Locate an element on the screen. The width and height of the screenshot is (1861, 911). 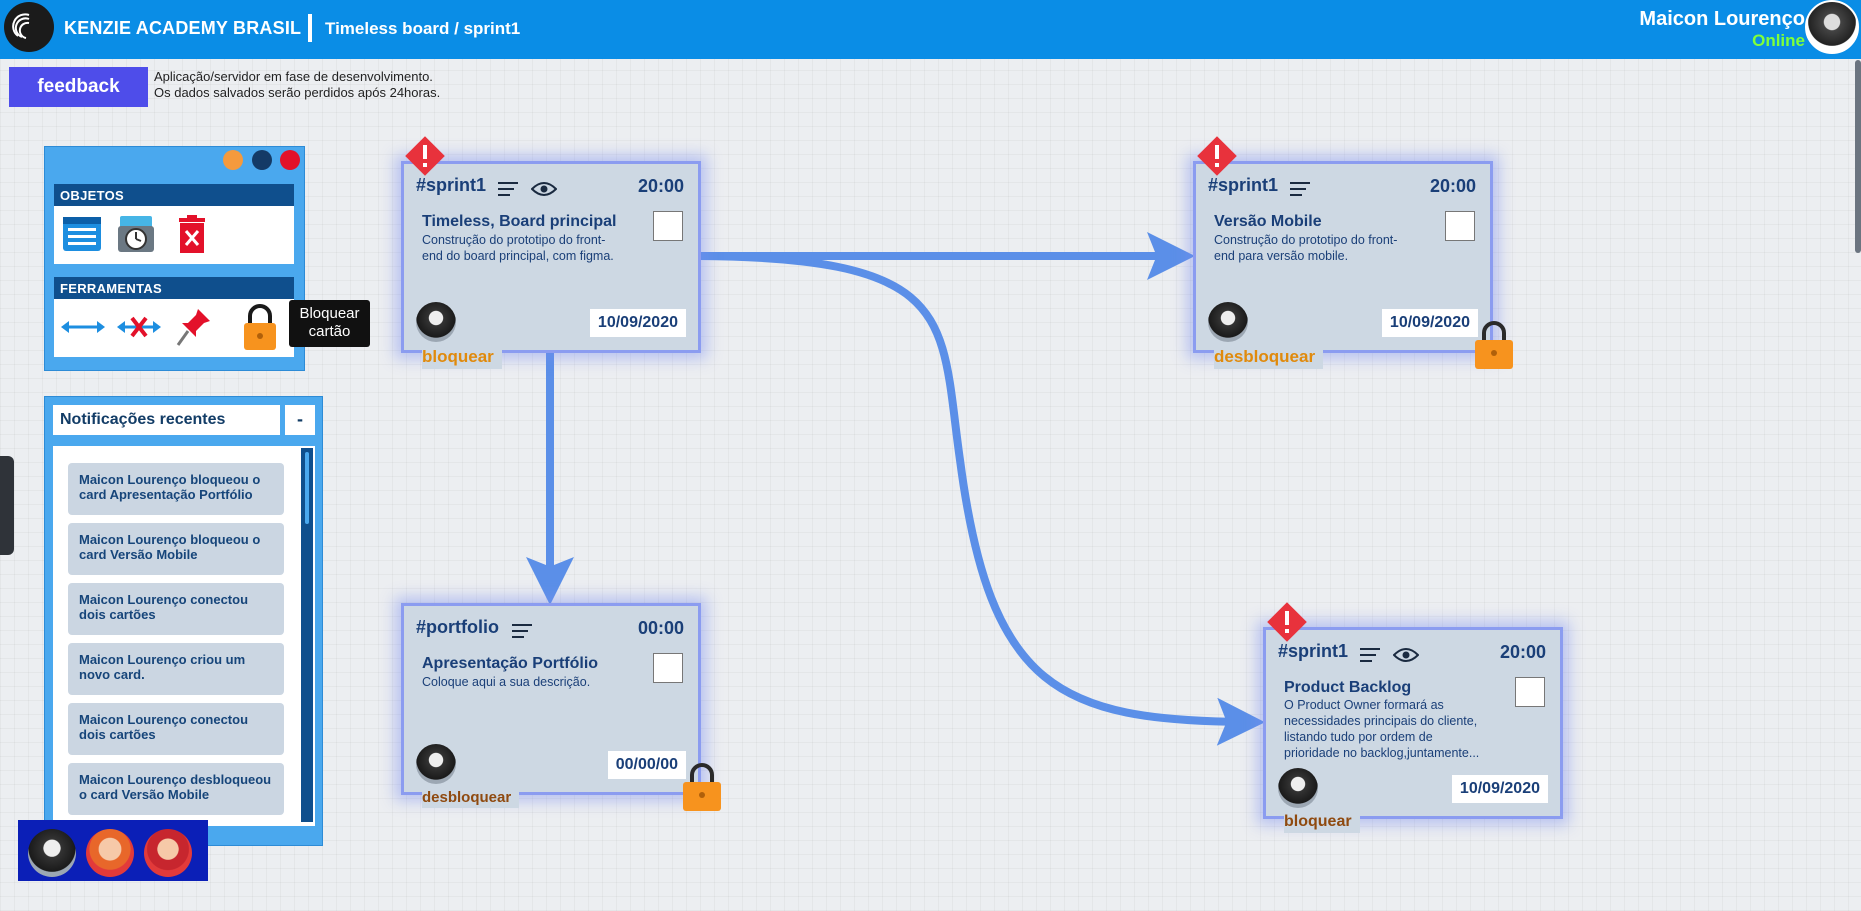
window-maximize-icon is located at coordinates (262, 160).